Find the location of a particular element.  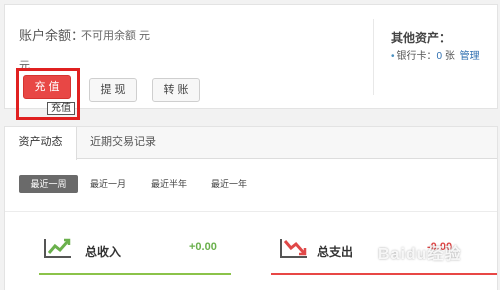

filter-last-year: 最近一年 is located at coordinates (229, 184).